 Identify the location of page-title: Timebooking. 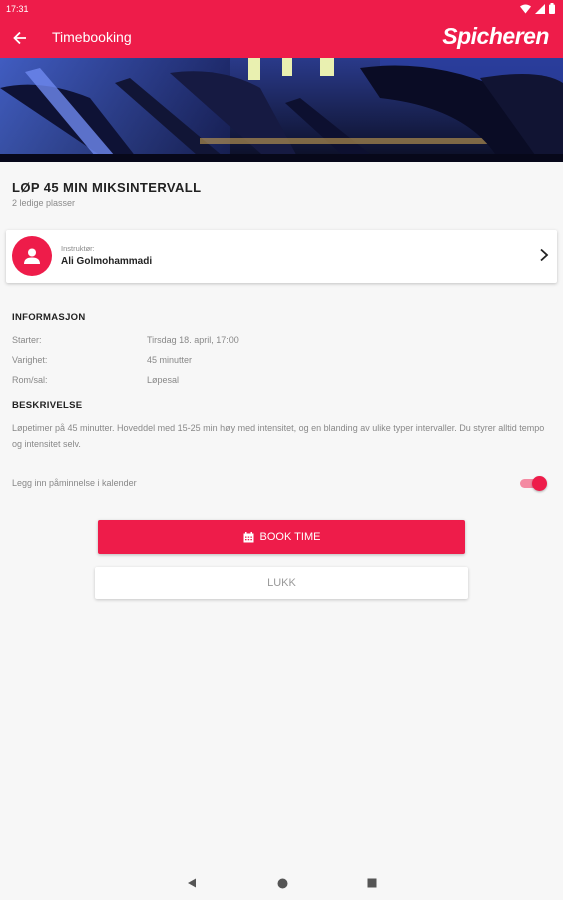
(92, 37).